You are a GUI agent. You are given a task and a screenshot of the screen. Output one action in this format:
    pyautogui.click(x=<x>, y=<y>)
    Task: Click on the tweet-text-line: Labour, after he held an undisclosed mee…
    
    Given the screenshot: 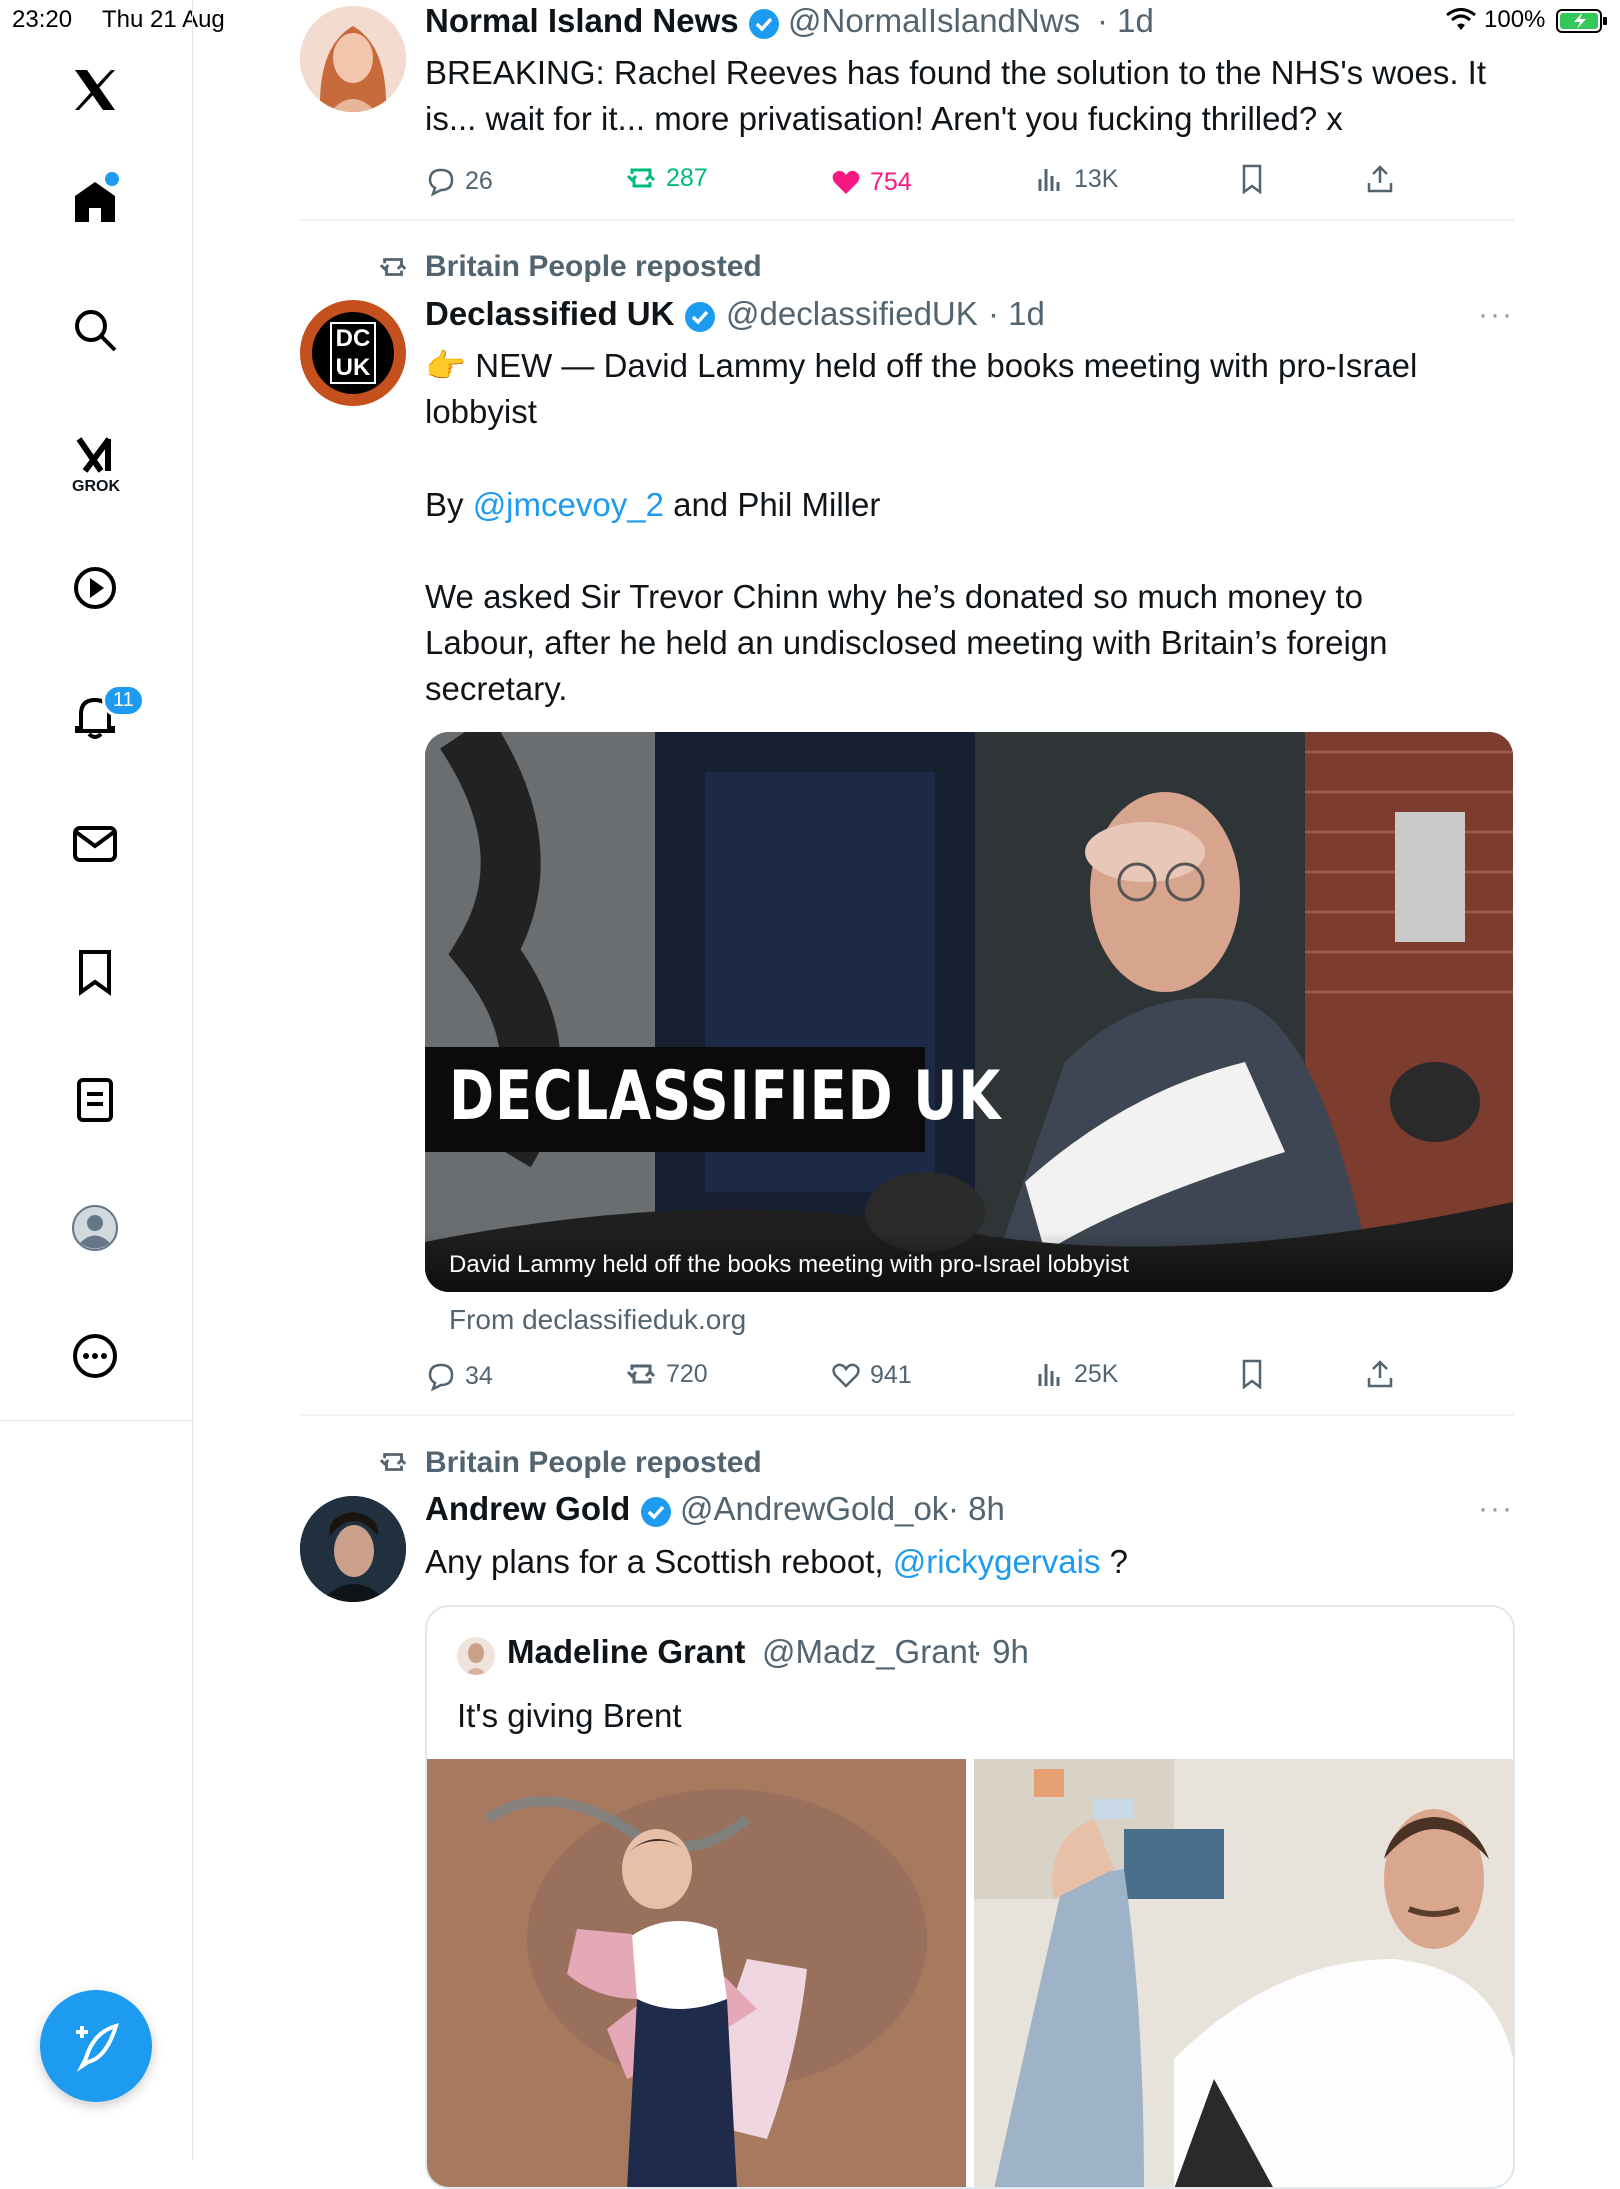 What is the action you would take?
    pyautogui.click(x=906, y=642)
    